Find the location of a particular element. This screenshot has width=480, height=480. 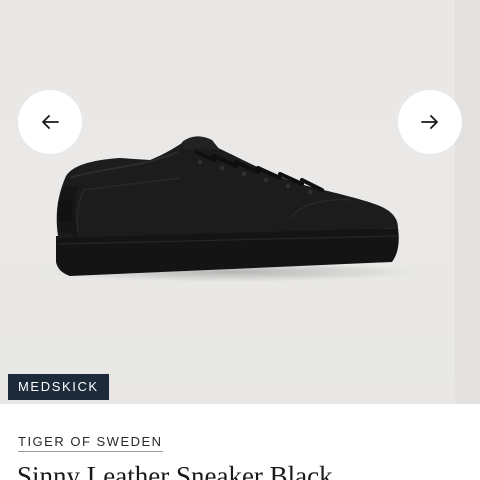

category-badge: MEDSKICK is located at coordinates (58, 387).